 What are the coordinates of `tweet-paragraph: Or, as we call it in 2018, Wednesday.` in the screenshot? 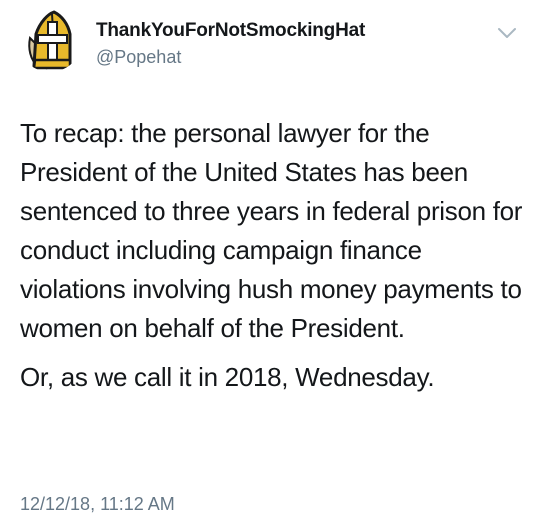 It's located at (227, 377).